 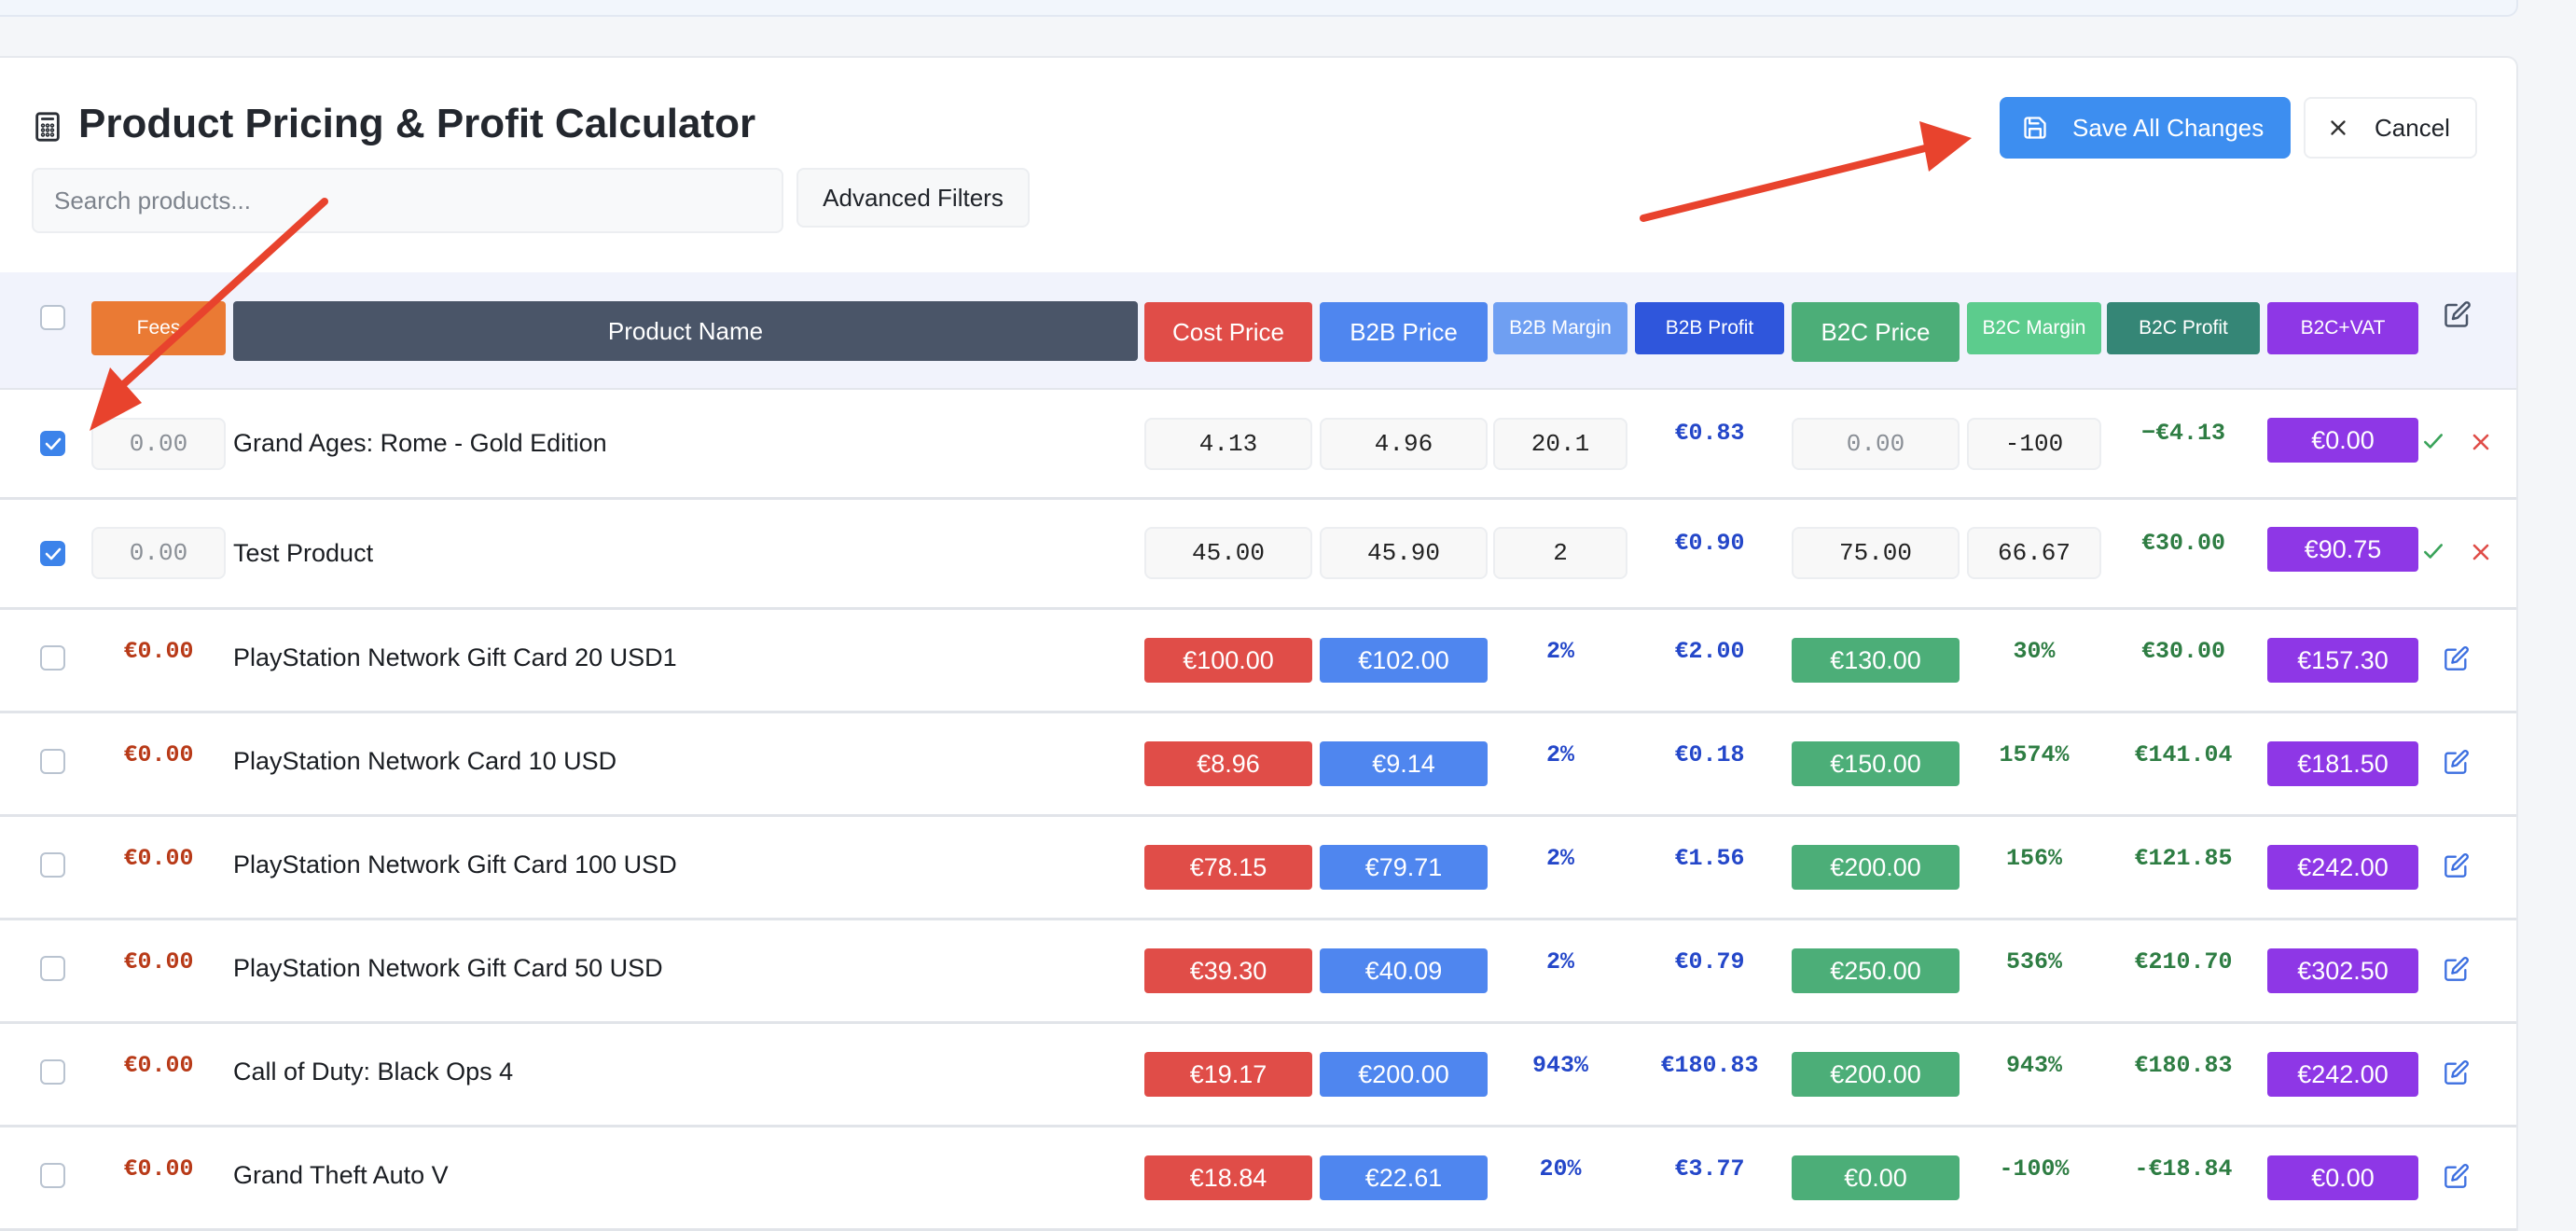 What do you see at coordinates (2034, 553) in the screenshot?
I see `b2c-margin-input: 66.67` at bounding box center [2034, 553].